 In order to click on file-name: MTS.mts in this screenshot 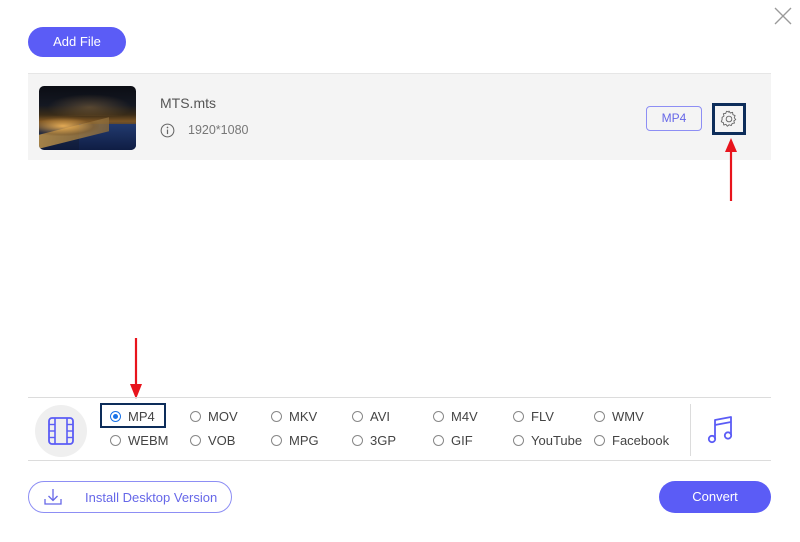, I will do `click(188, 103)`.